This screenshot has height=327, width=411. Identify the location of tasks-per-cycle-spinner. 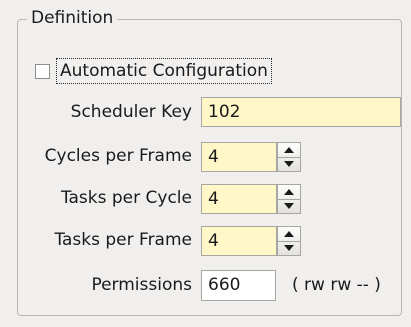
(289, 199).